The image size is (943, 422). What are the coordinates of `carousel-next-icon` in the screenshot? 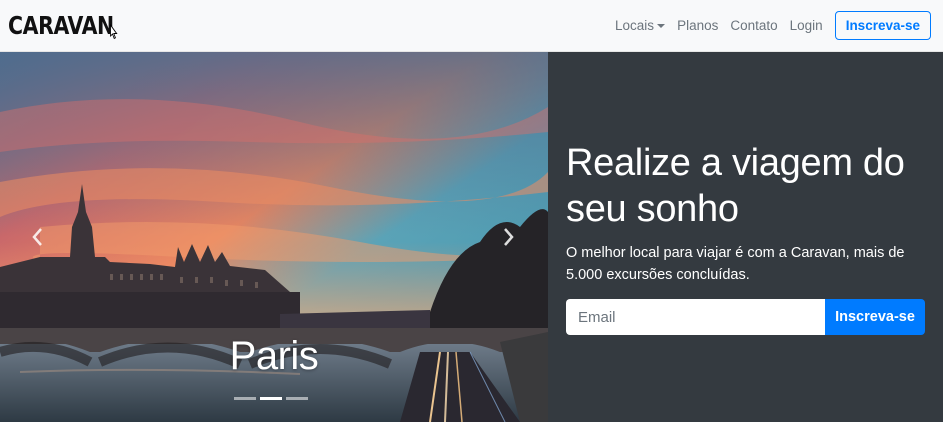 It's located at (508, 237).